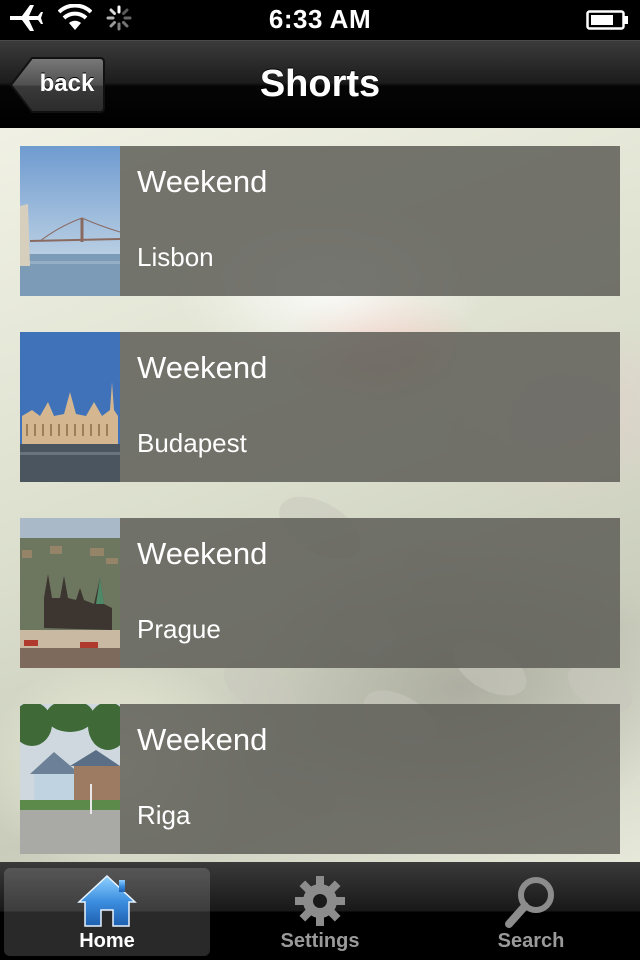 Image resolution: width=640 pixels, height=960 pixels. I want to click on list-item: Weekend Riga, so click(320, 779).